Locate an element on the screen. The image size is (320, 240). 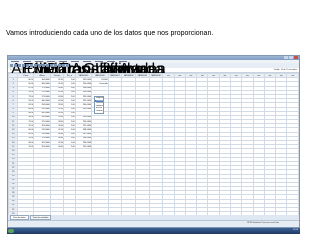
menu-item-7: Utilidades is located at coordinates (130, 69).